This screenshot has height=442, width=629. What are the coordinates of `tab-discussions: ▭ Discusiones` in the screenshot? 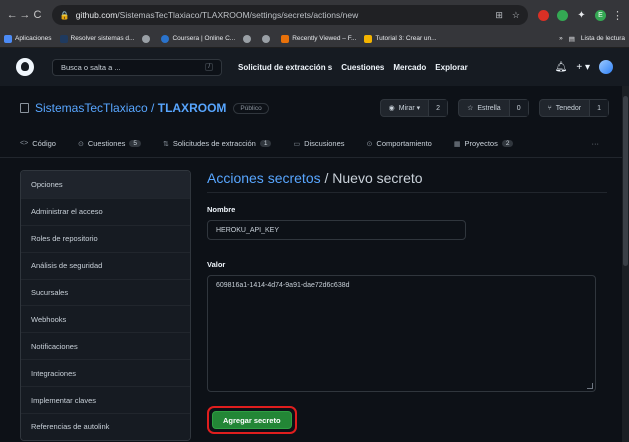 It's located at (318, 143).